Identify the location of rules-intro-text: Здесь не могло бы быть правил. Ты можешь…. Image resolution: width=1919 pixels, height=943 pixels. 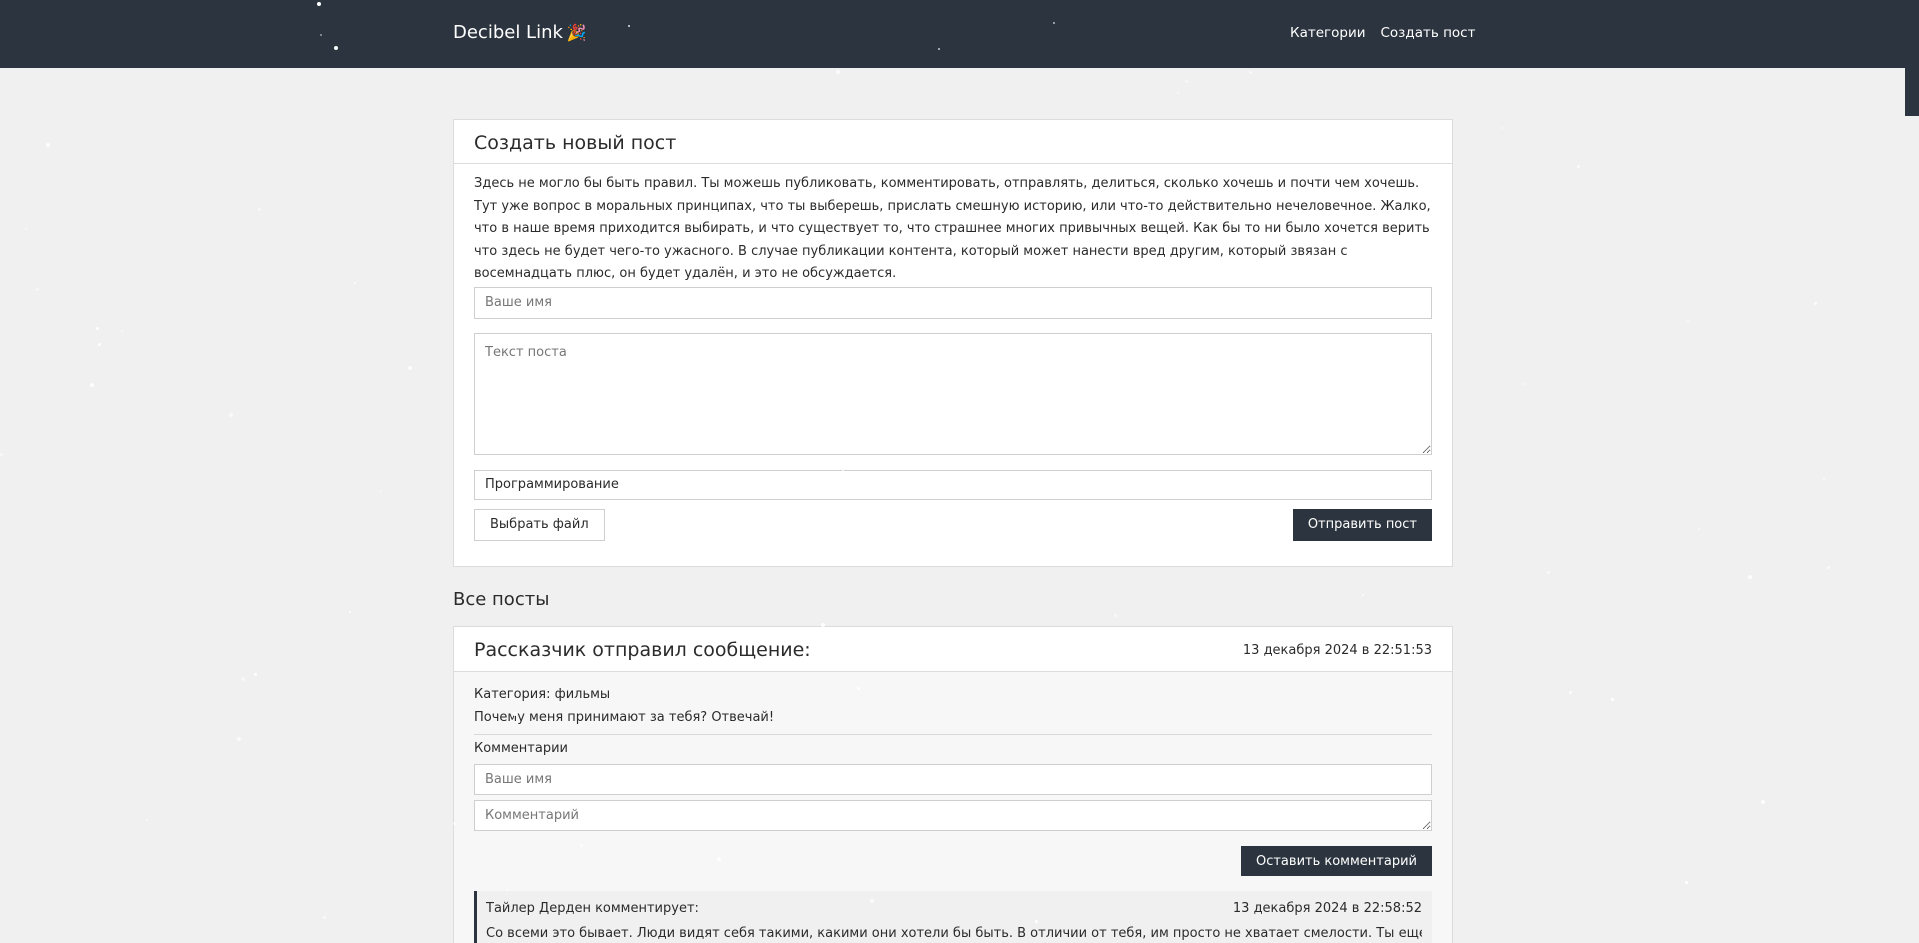
(952, 228).